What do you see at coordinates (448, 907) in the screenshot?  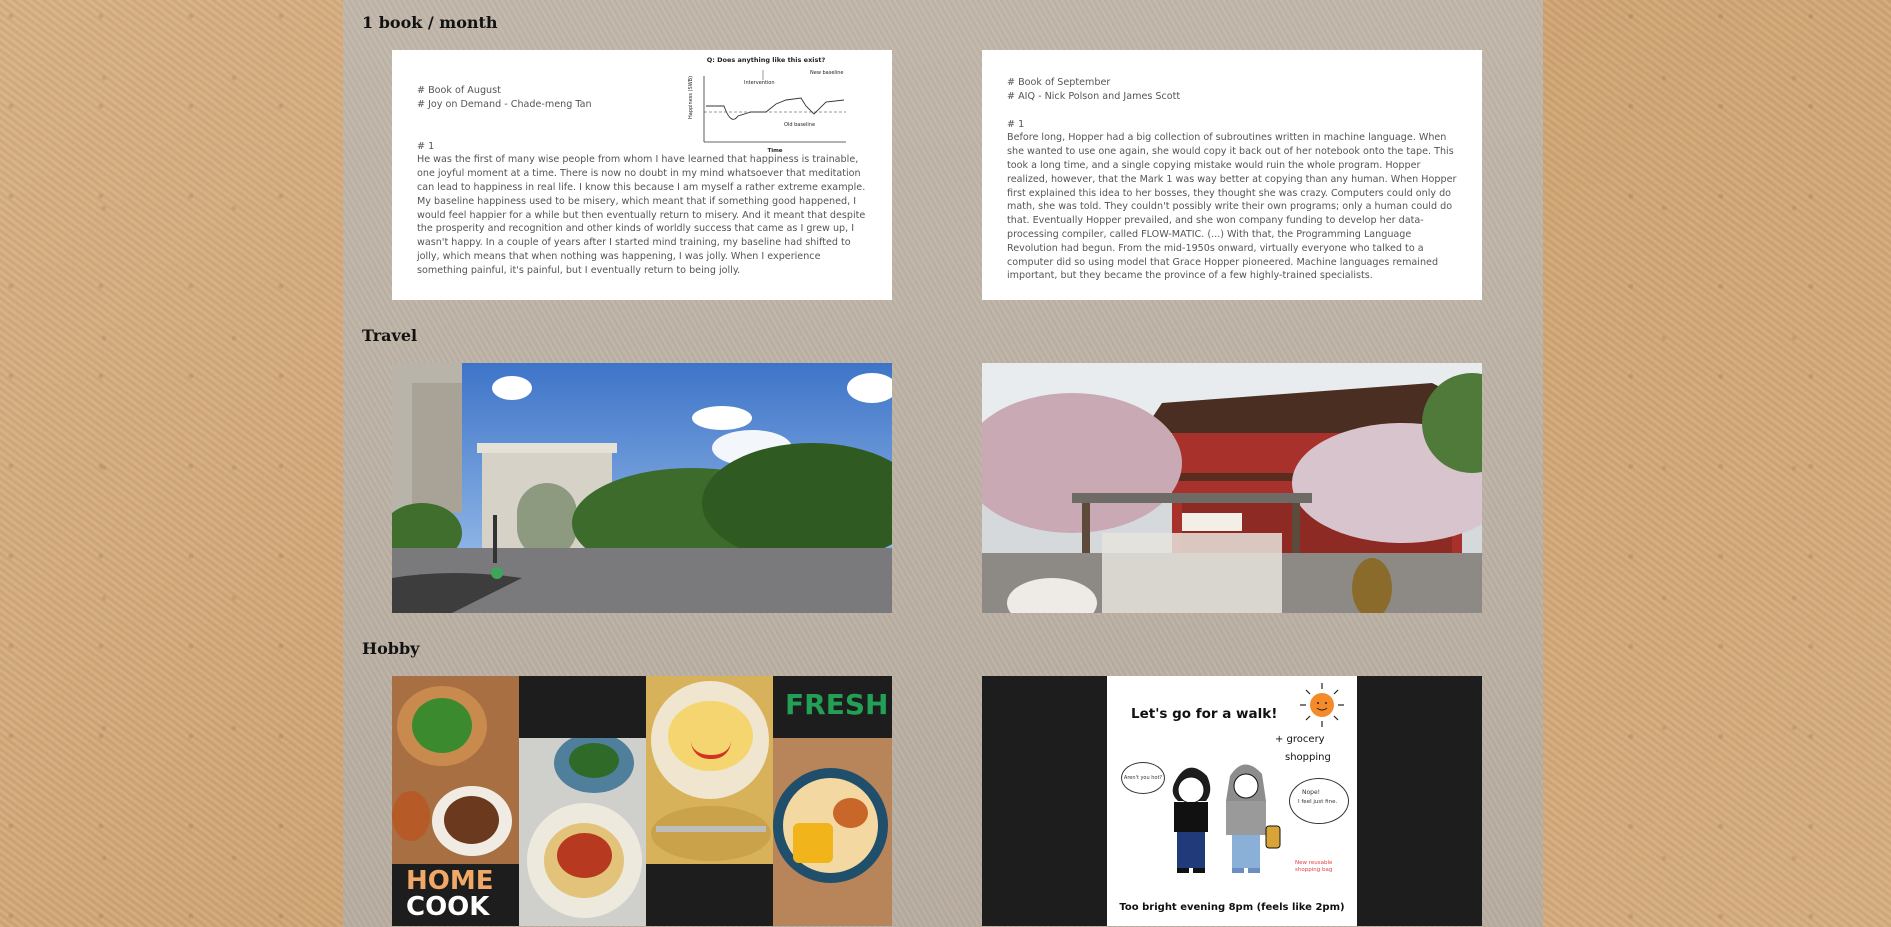 I see `cook-text: COOK` at bounding box center [448, 907].